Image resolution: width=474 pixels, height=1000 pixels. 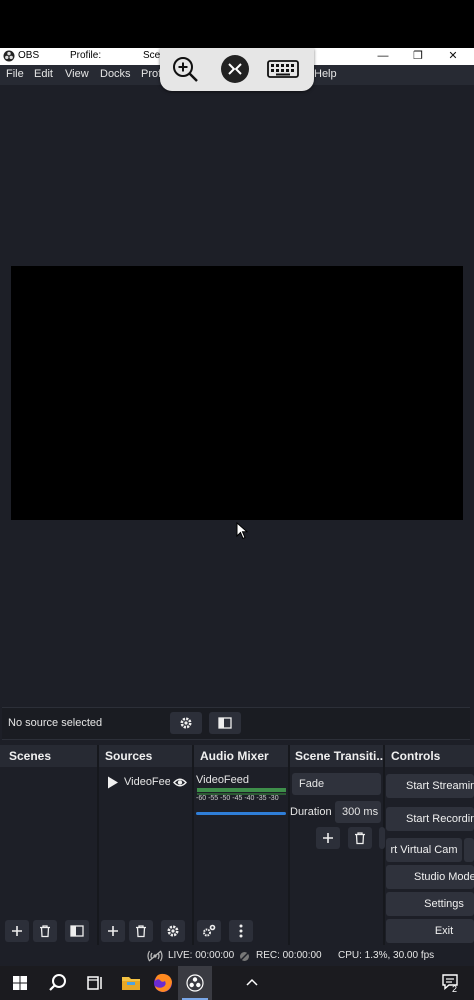 What do you see at coordinates (273, 798) in the screenshot?
I see `meter-tick-label: -30` at bounding box center [273, 798].